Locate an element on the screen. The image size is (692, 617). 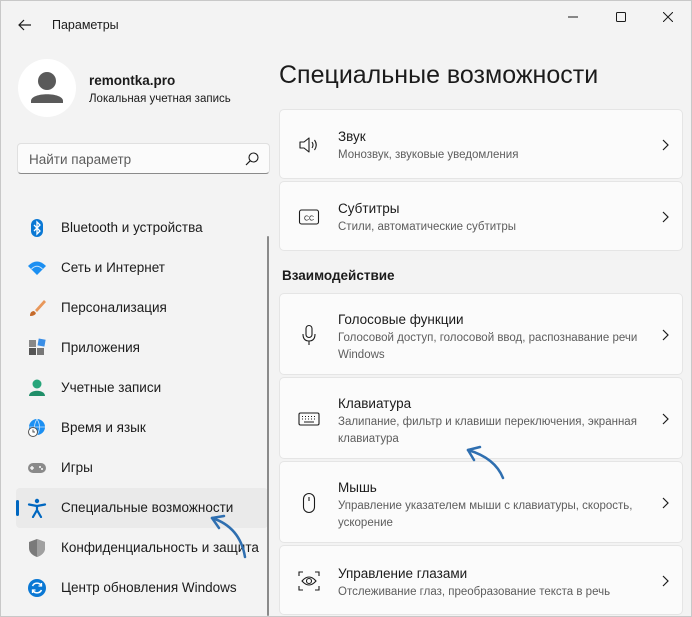
shield-icon is located at coordinates (37, 548).